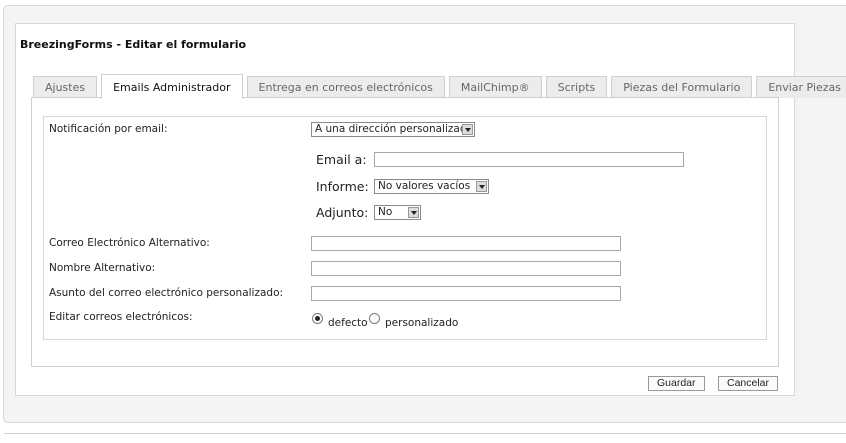 This screenshot has height=443, width=846. What do you see at coordinates (466, 268) in the screenshot?
I see `alt-name-input` at bounding box center [466, 268].